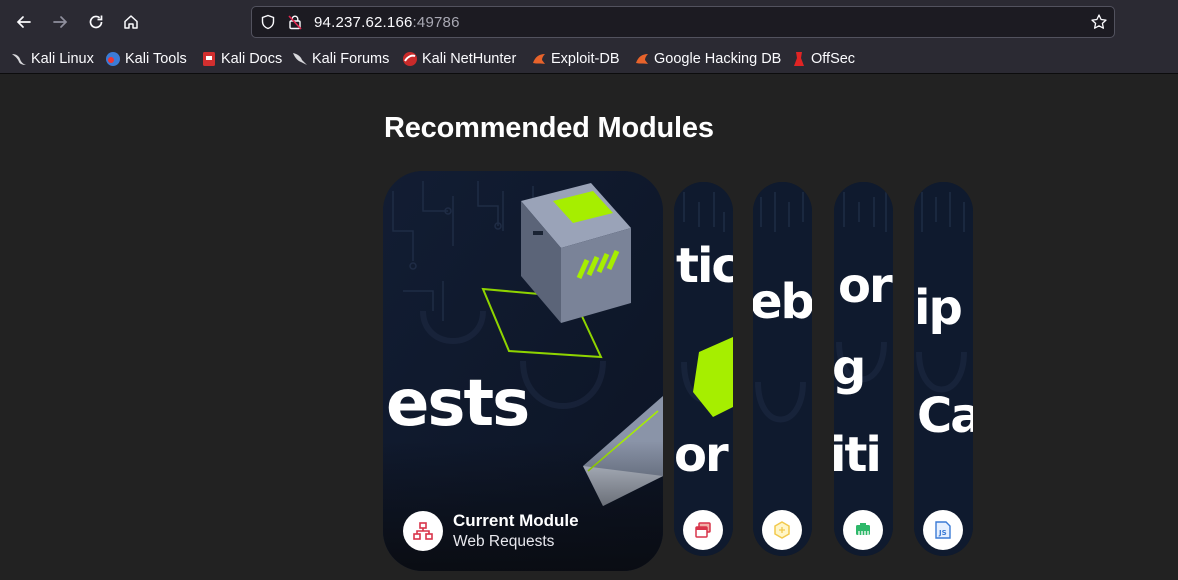  I want to click on bookmark-star-icon, so click(1099, 22).